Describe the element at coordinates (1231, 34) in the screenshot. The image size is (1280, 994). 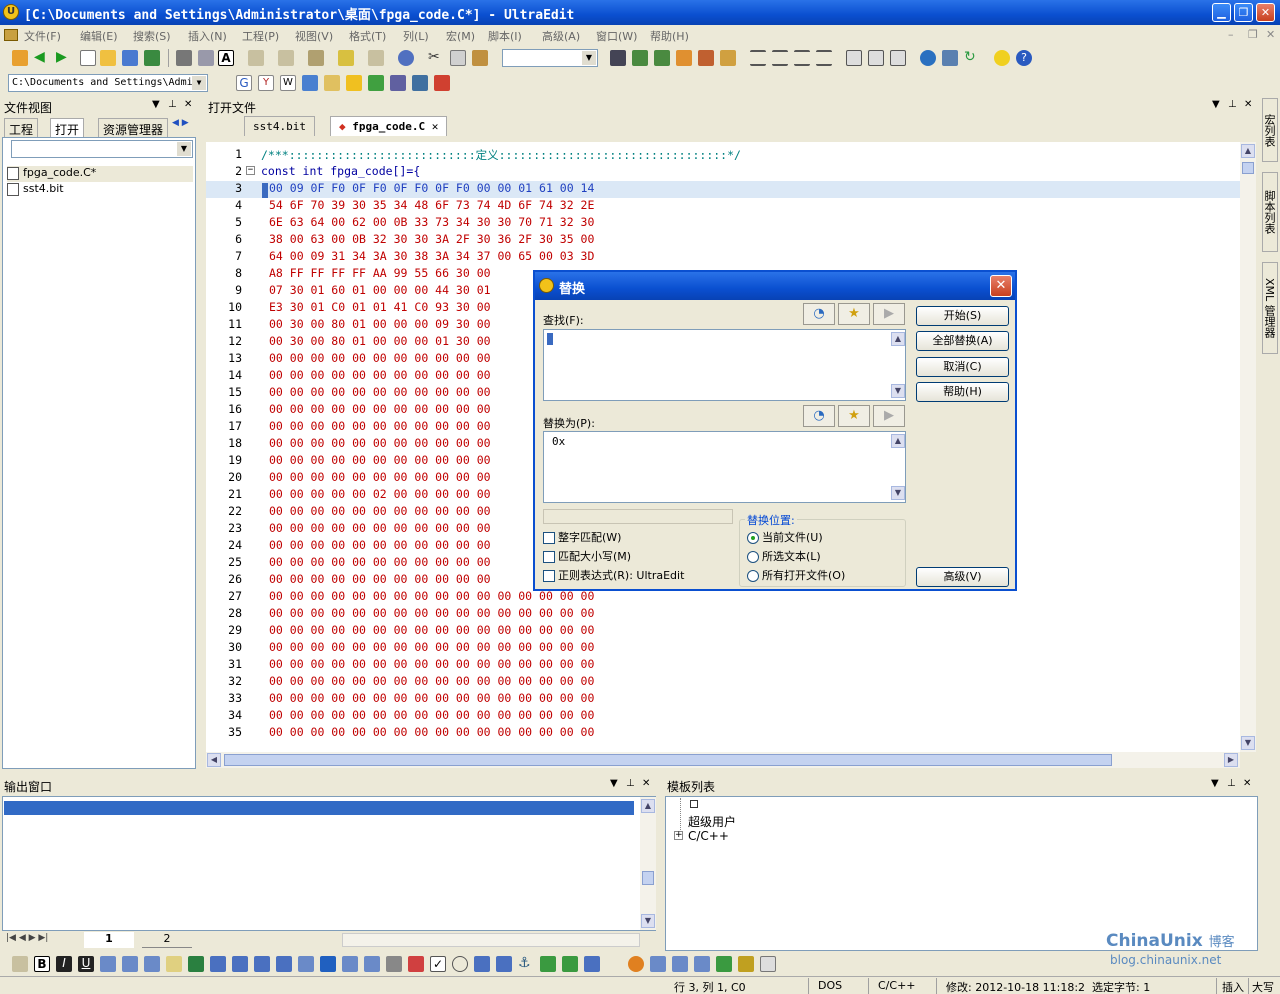
I see `mdi-minimize-icon: –` at that location.